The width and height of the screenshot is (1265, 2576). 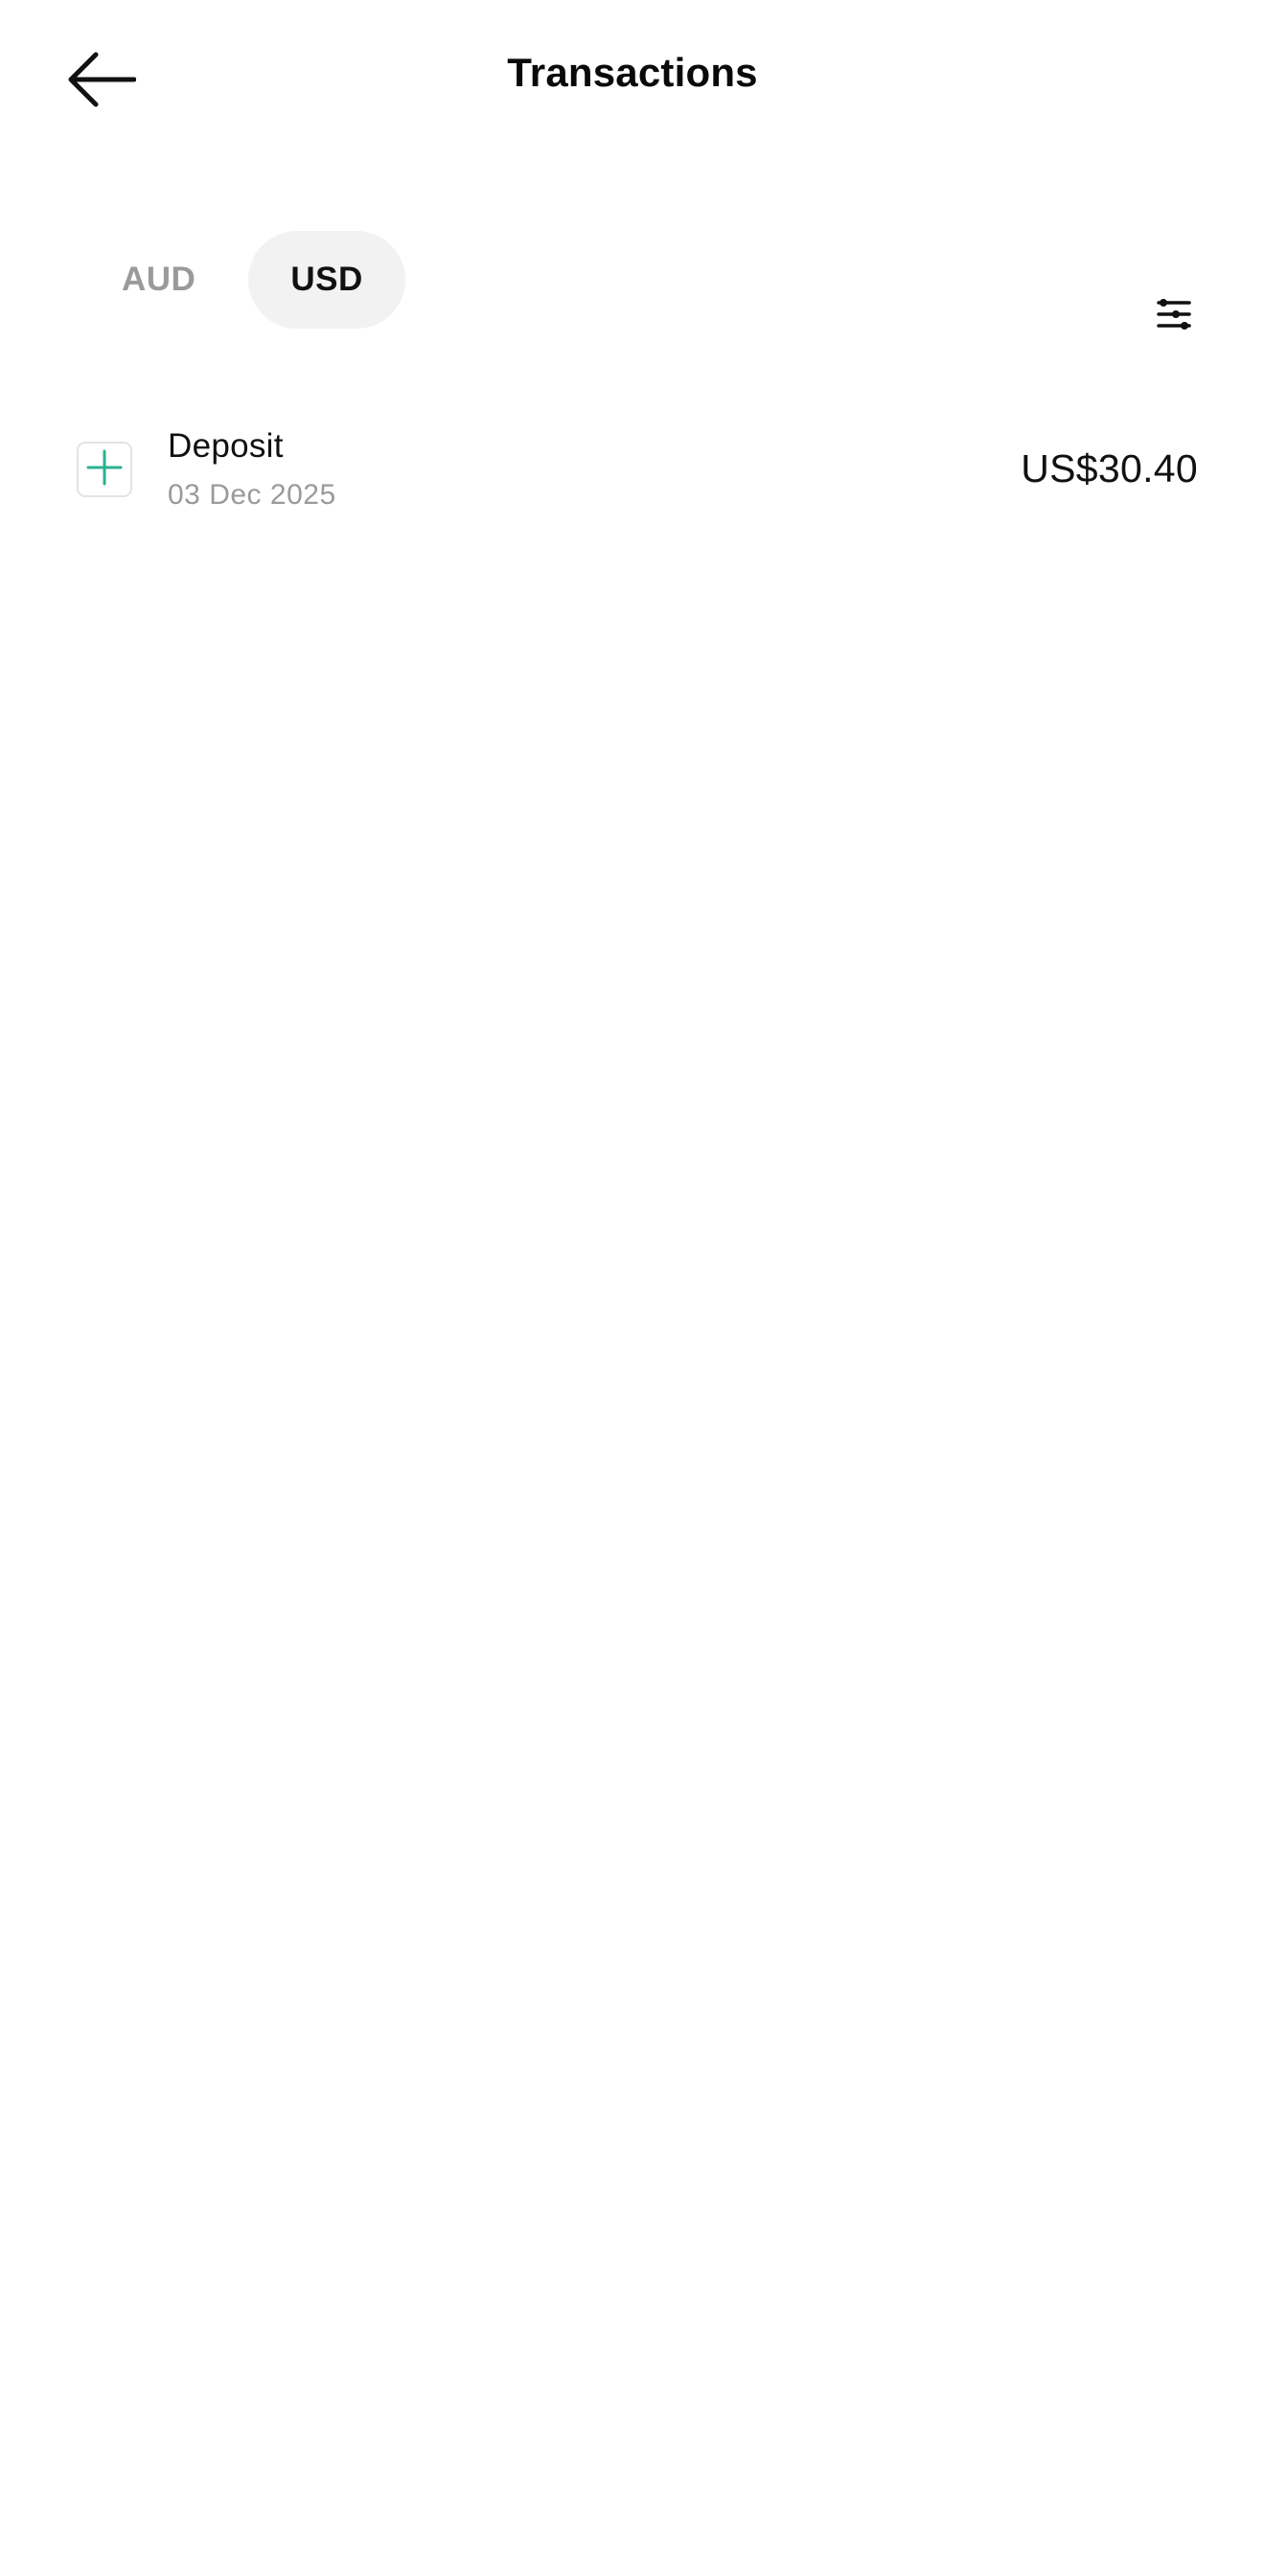 I want to click on plus-icon, so click(x=104, y=470).